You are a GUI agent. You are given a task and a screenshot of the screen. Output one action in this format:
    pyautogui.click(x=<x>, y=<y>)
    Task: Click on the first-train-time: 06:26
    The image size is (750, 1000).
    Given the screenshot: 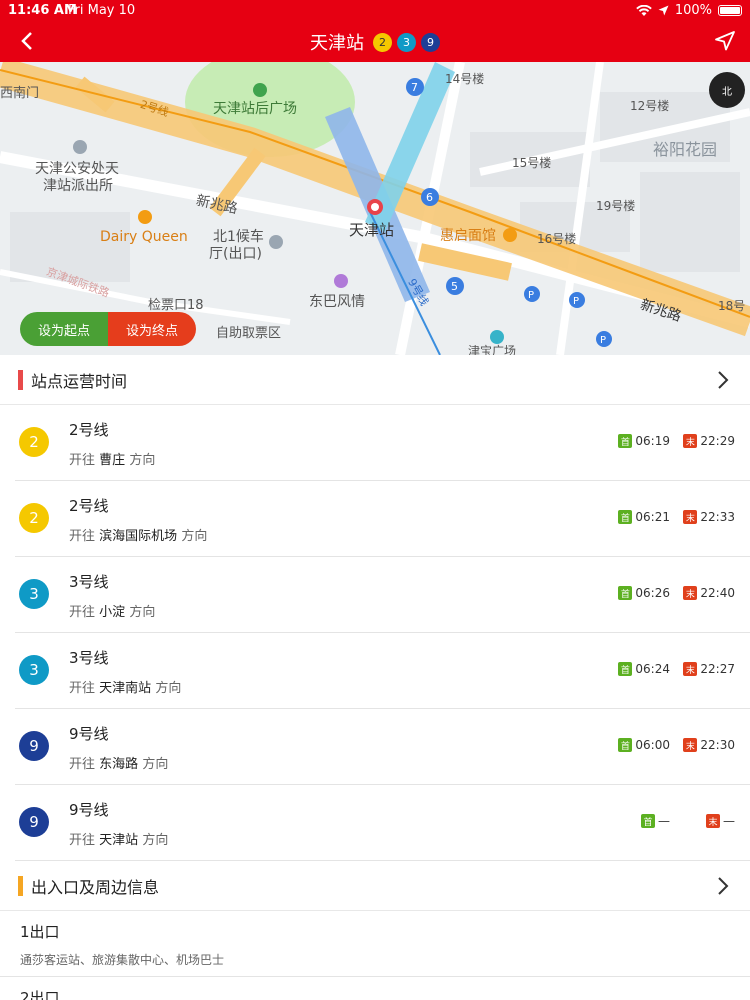 What is the action you would take?
    pyautogui.click(x=652, y=593)
    